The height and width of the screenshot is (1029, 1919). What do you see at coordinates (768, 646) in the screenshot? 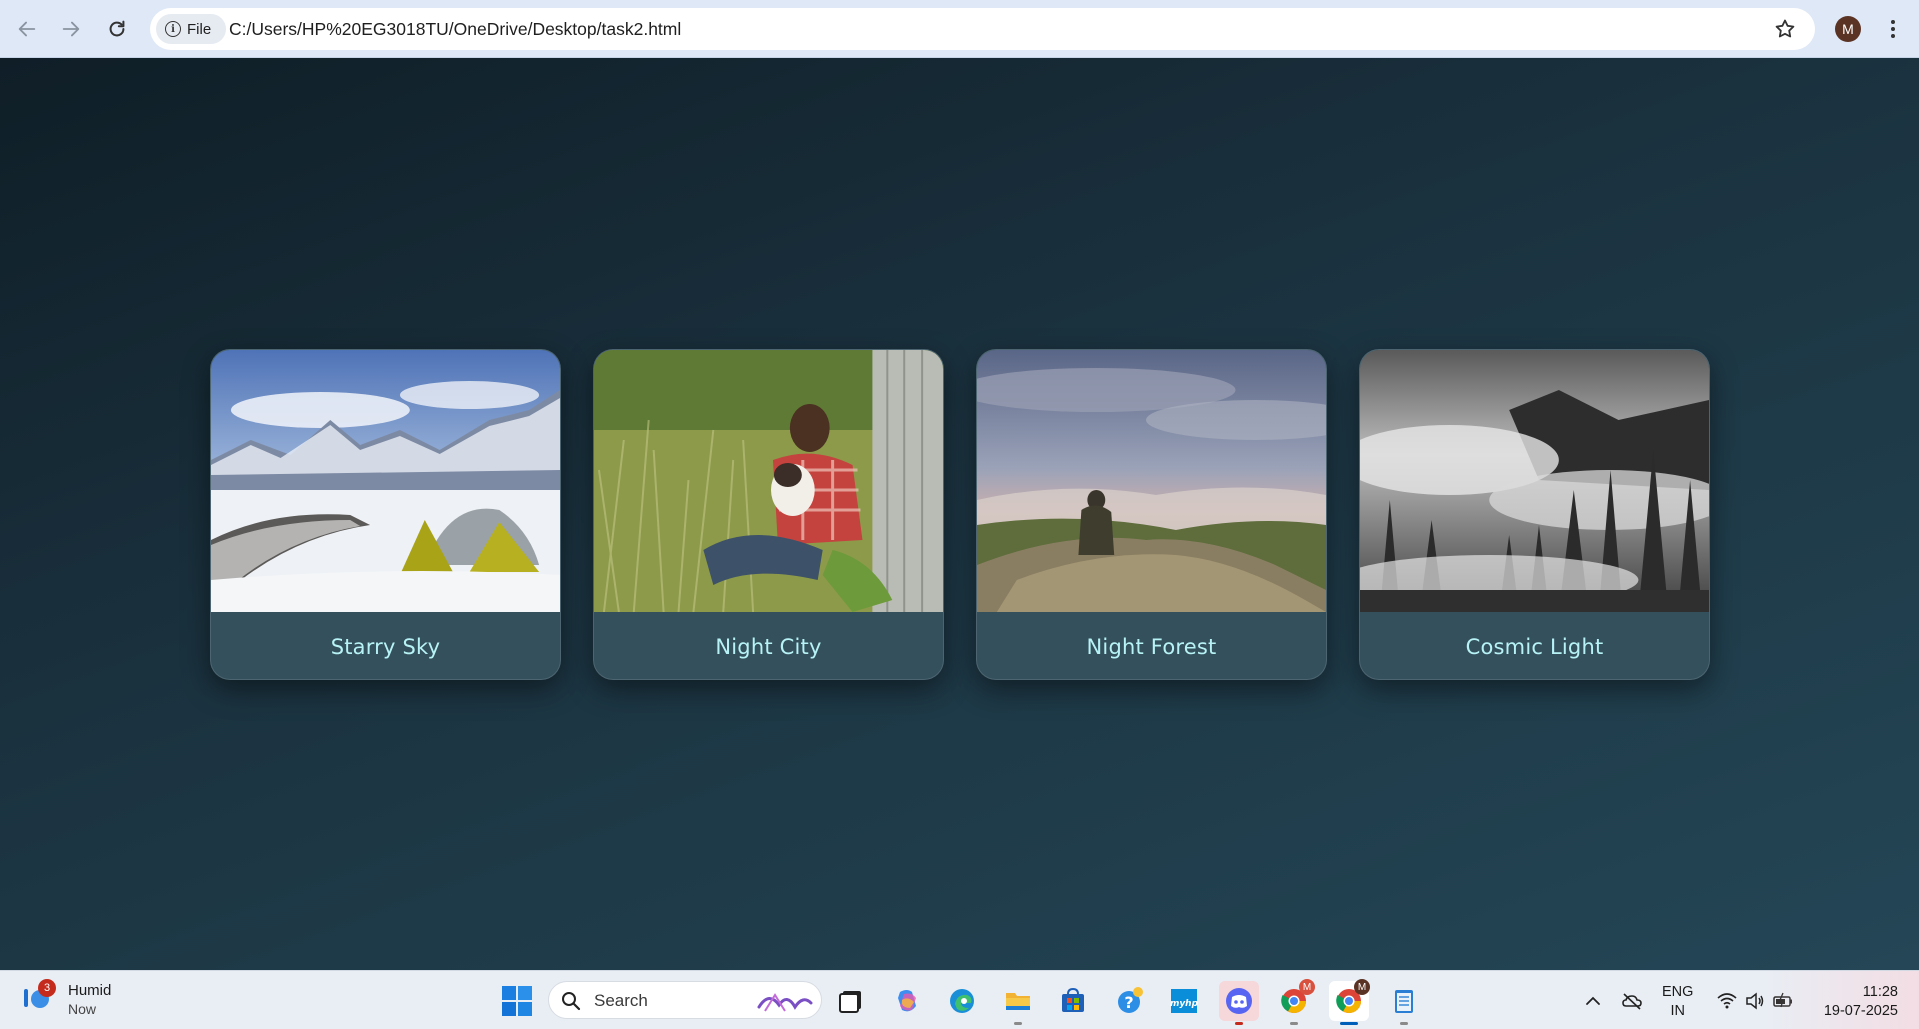
I see `card-title: Night City` at bounding box center [768, 646].